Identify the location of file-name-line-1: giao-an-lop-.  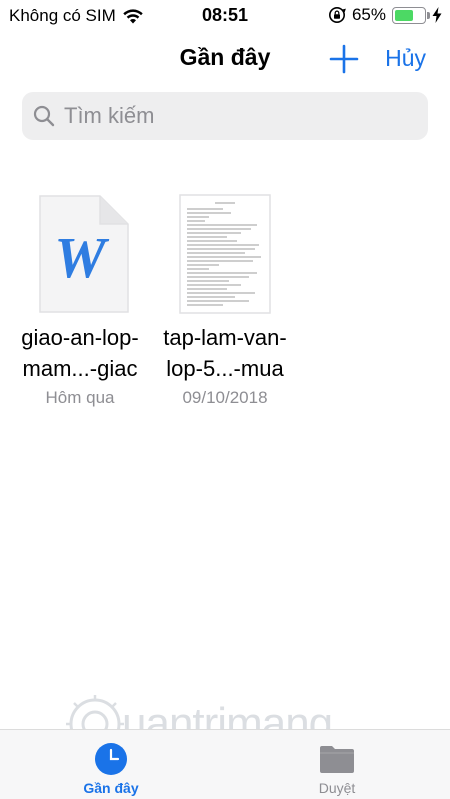
(80, 337).